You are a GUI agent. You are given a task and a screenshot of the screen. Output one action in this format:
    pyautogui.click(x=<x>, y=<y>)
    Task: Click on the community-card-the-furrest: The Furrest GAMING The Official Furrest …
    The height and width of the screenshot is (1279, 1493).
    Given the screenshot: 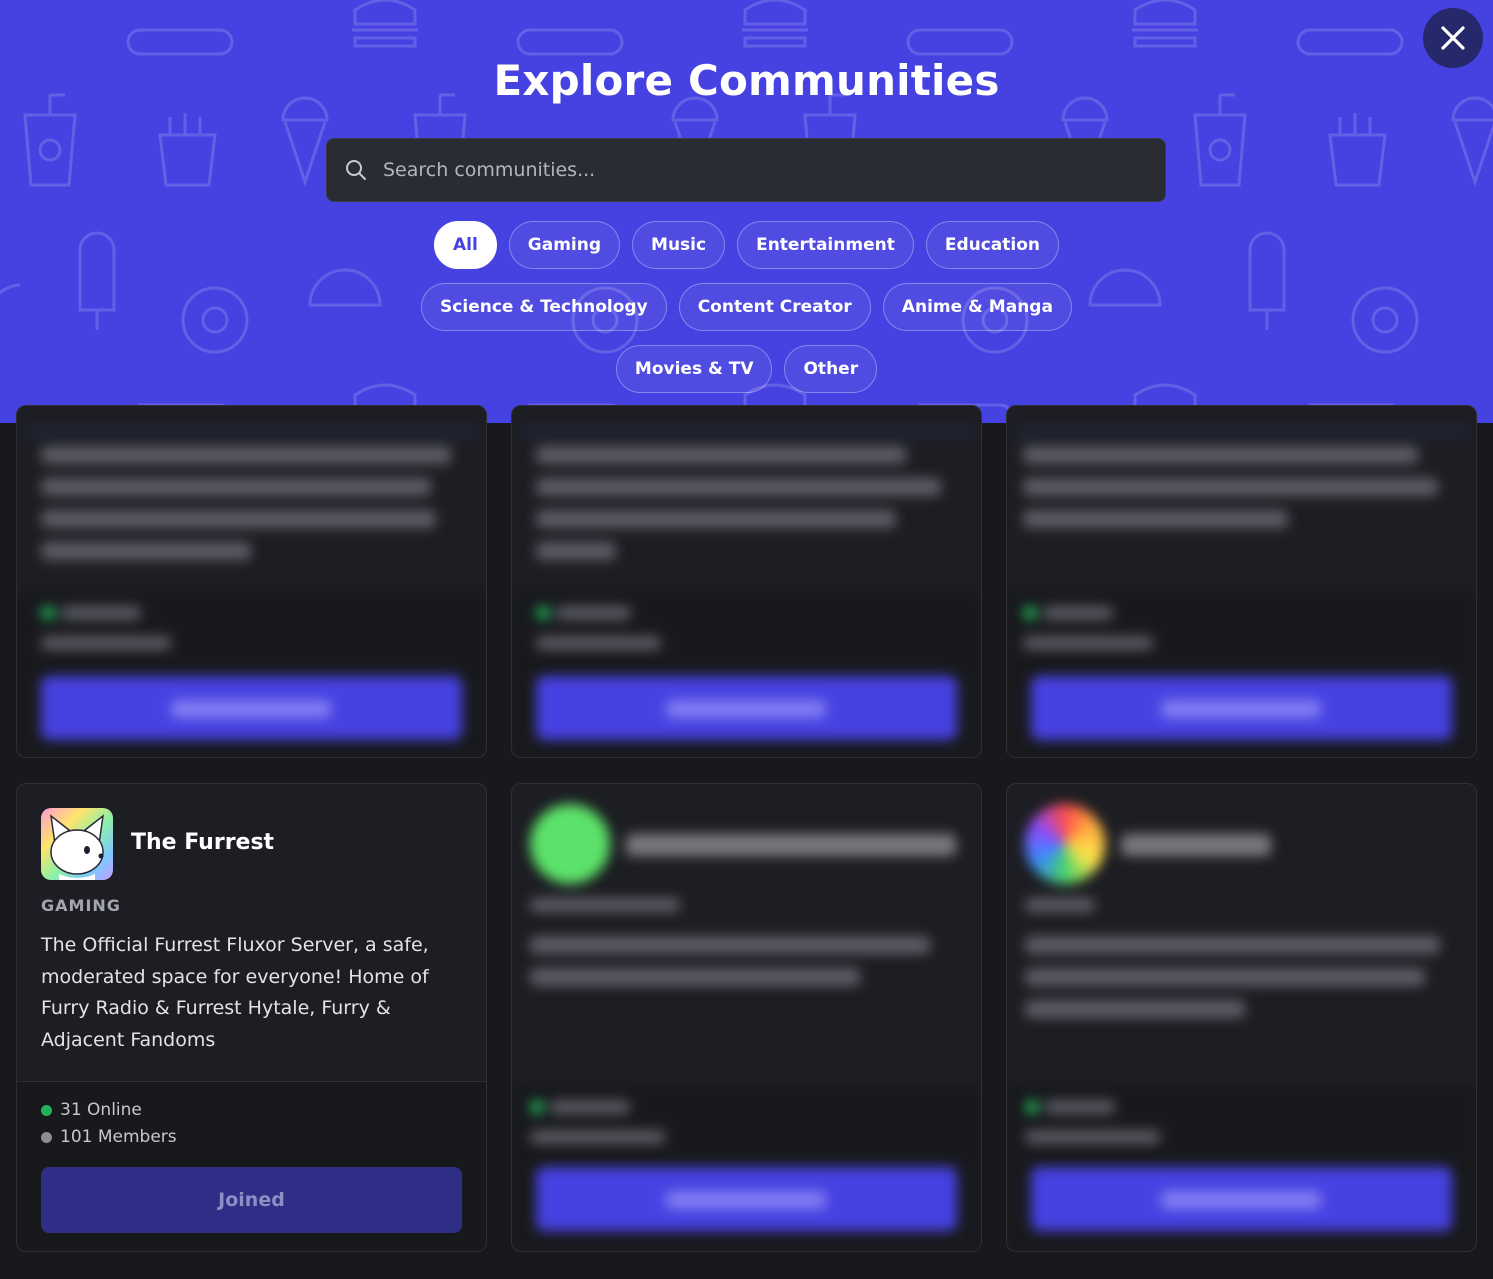 What is the action you would take?
    pyautogui.click(x=251, y=1017)
    